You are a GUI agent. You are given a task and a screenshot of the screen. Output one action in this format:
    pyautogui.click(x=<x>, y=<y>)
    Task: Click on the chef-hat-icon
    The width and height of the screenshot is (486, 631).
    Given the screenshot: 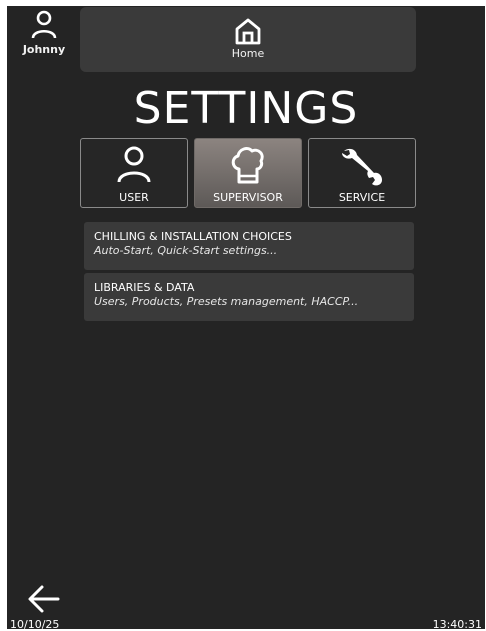 What is the action you would take?
    pyautogui.click(x=247, y=165)
    